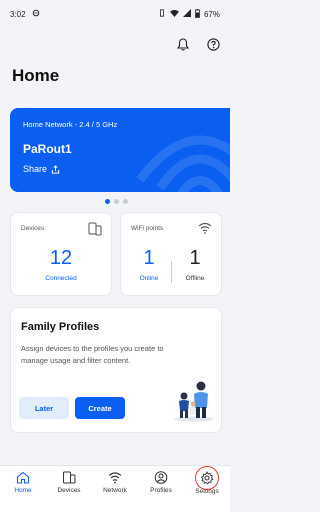 This screenshot has width=320, height=512. Describe the element at coordinates (174, 14) in the screenshot. I see `wifi-signal-icon` at that location.